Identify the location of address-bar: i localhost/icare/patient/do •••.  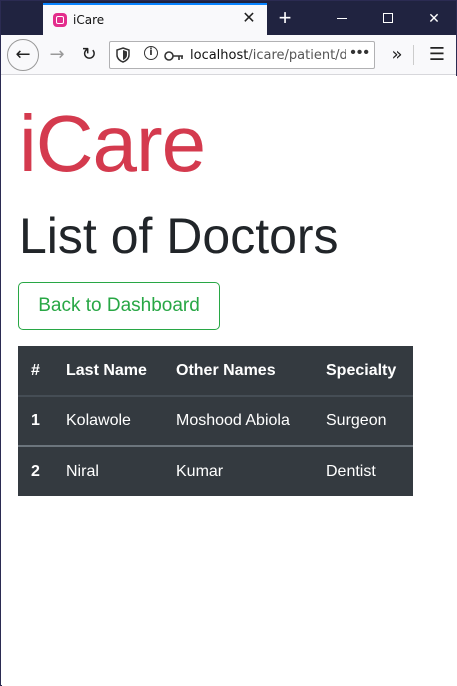
(242, 55).